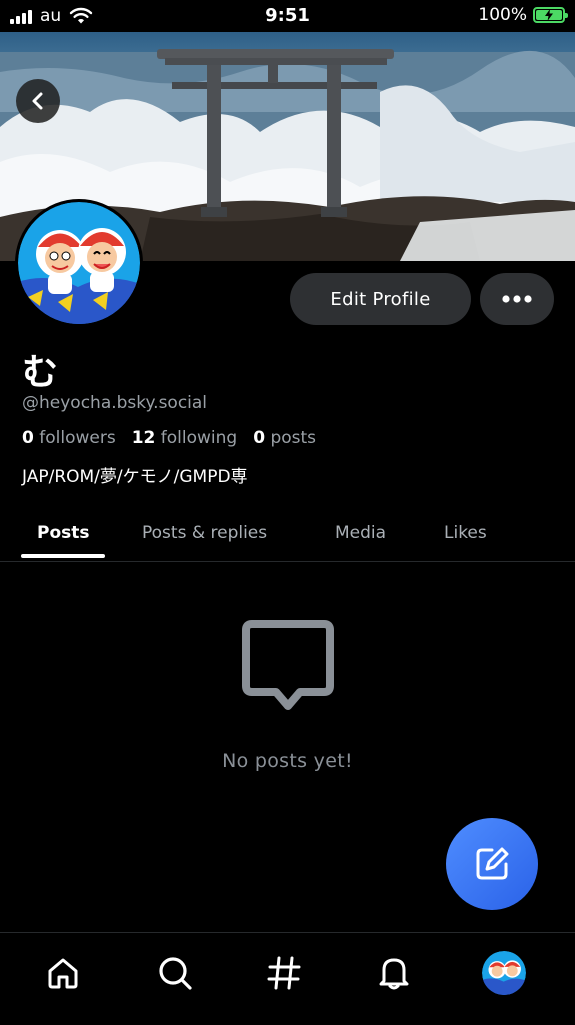 The width and height of the screenshot is (575, 1025). Describe the element at coordinates (115, 403) in the screenshot. I see `user-handle: @heyocha.bsky.social` at that location.